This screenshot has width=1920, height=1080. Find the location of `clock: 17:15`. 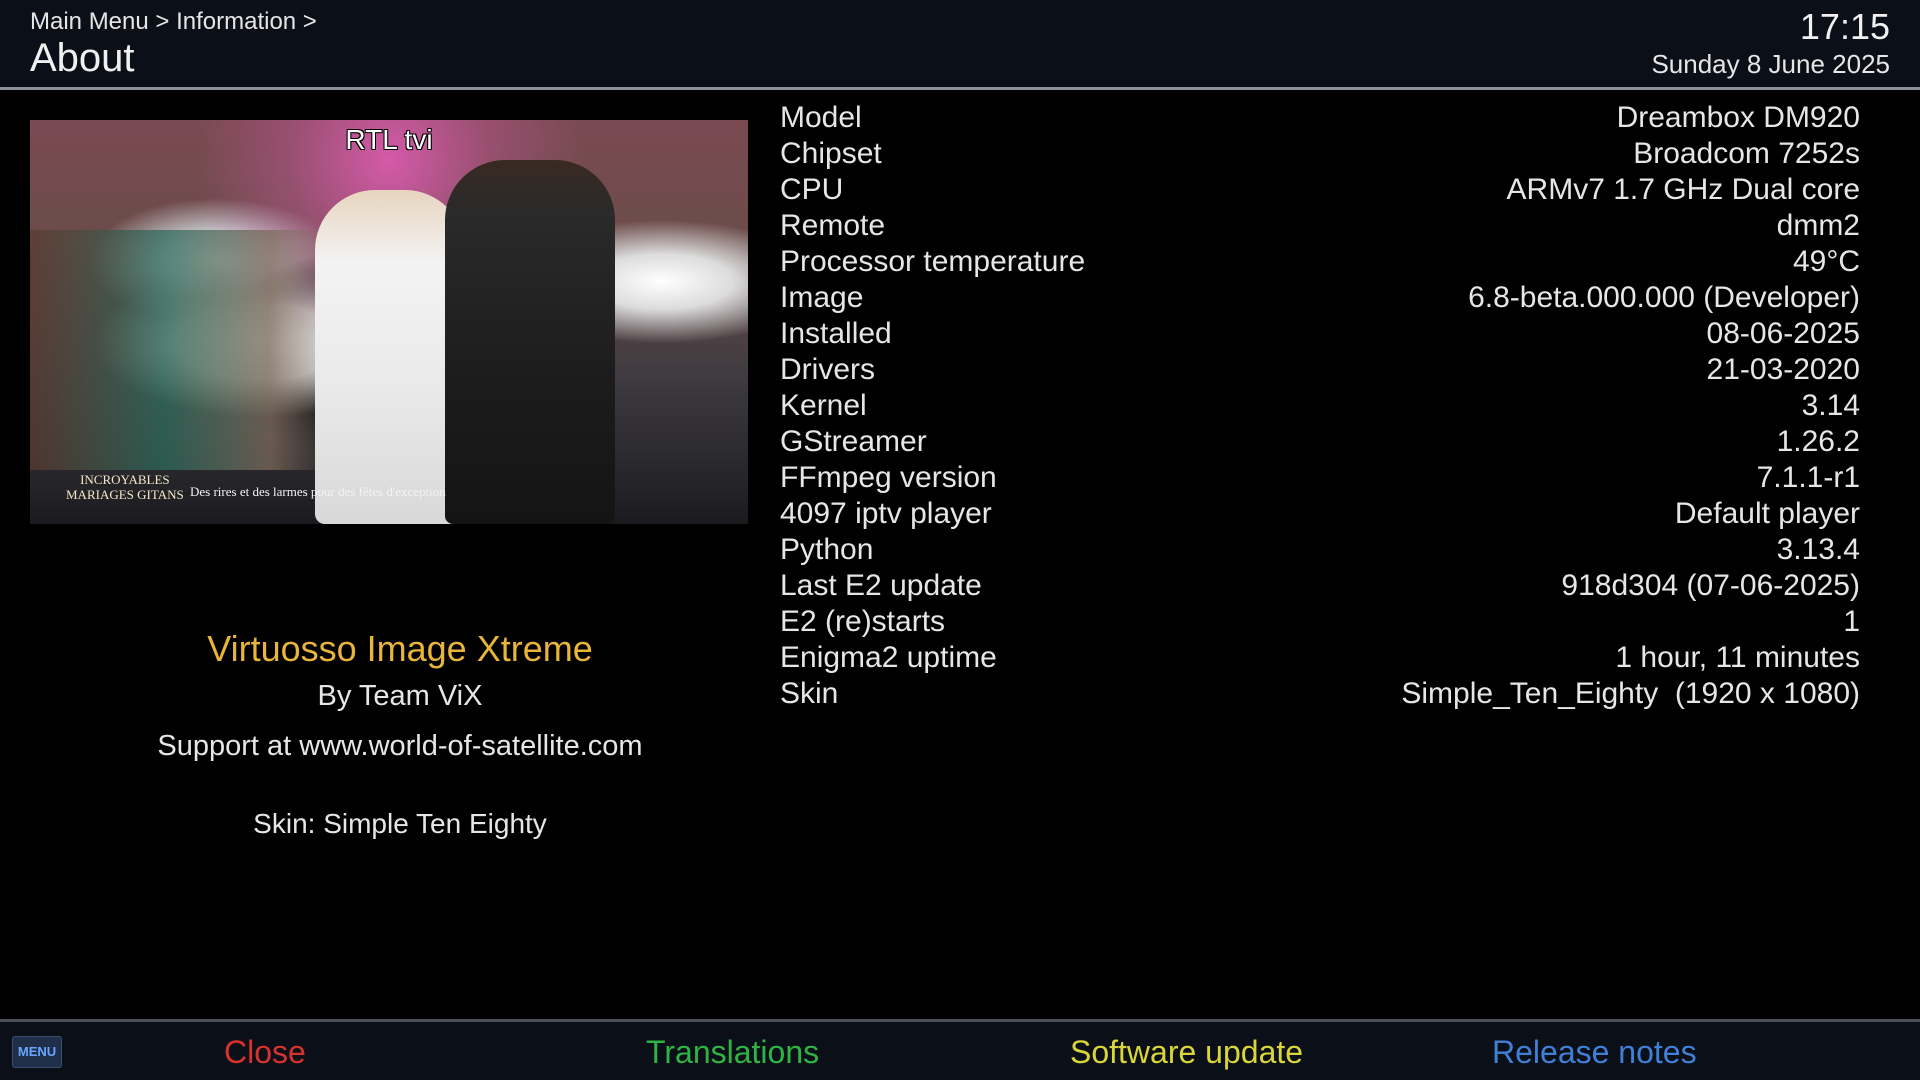

clock: 17:15 is located at coordinates (1844, 26).